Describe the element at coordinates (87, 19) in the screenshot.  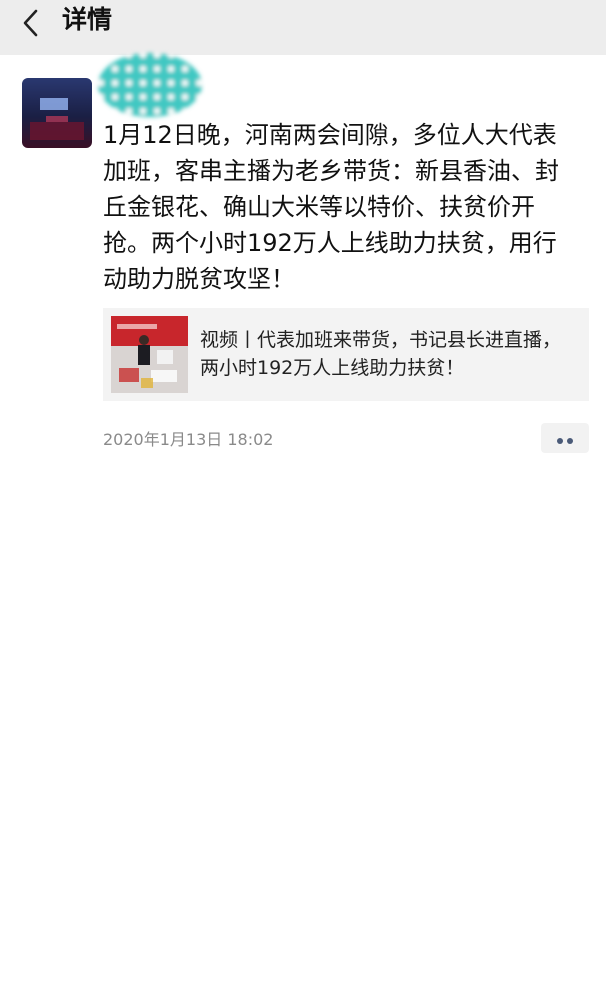
I see `page-title: 详情` at that location.